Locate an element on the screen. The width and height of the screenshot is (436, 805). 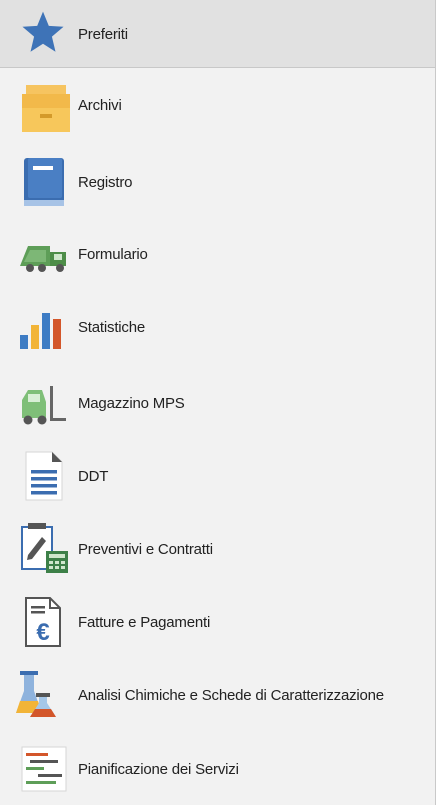
book-icon is located at coordinates (44, 182).